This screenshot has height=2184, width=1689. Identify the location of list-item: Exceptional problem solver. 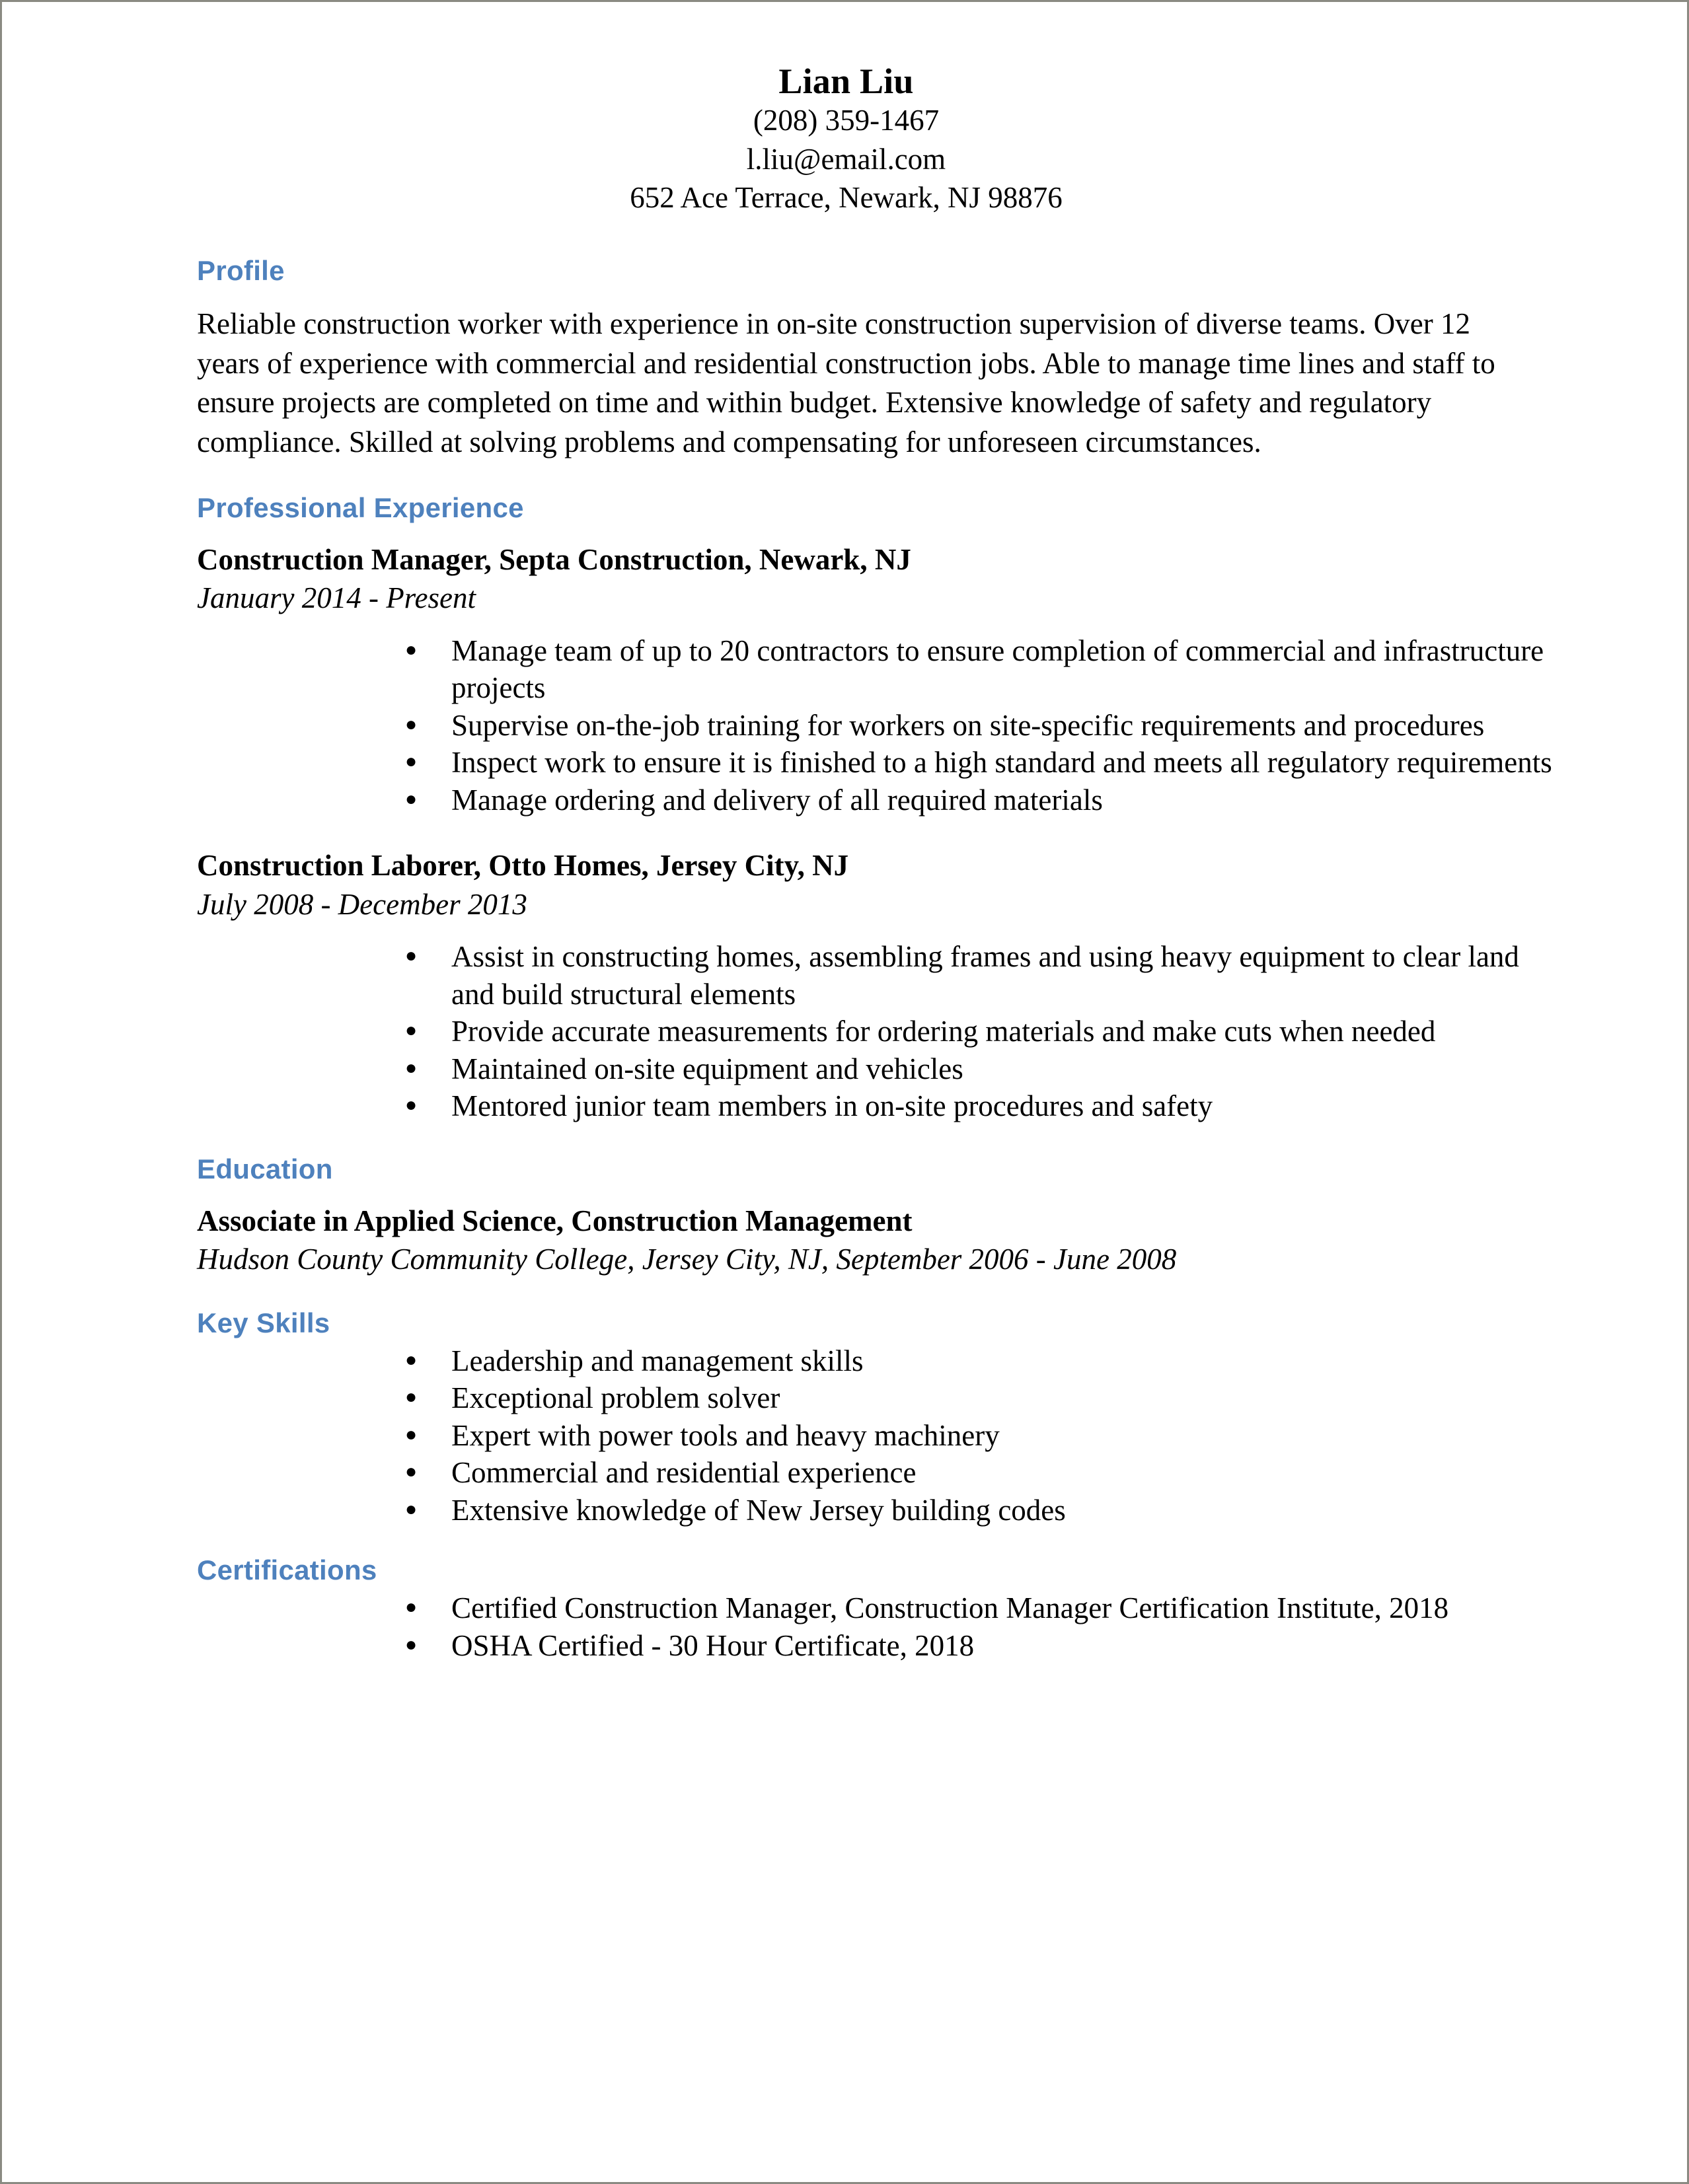
(986, 1397).